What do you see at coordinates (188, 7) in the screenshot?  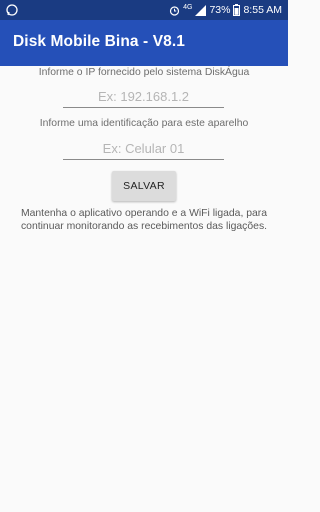 I see `lte-icon: 4G` at bounding box center [188, 7].